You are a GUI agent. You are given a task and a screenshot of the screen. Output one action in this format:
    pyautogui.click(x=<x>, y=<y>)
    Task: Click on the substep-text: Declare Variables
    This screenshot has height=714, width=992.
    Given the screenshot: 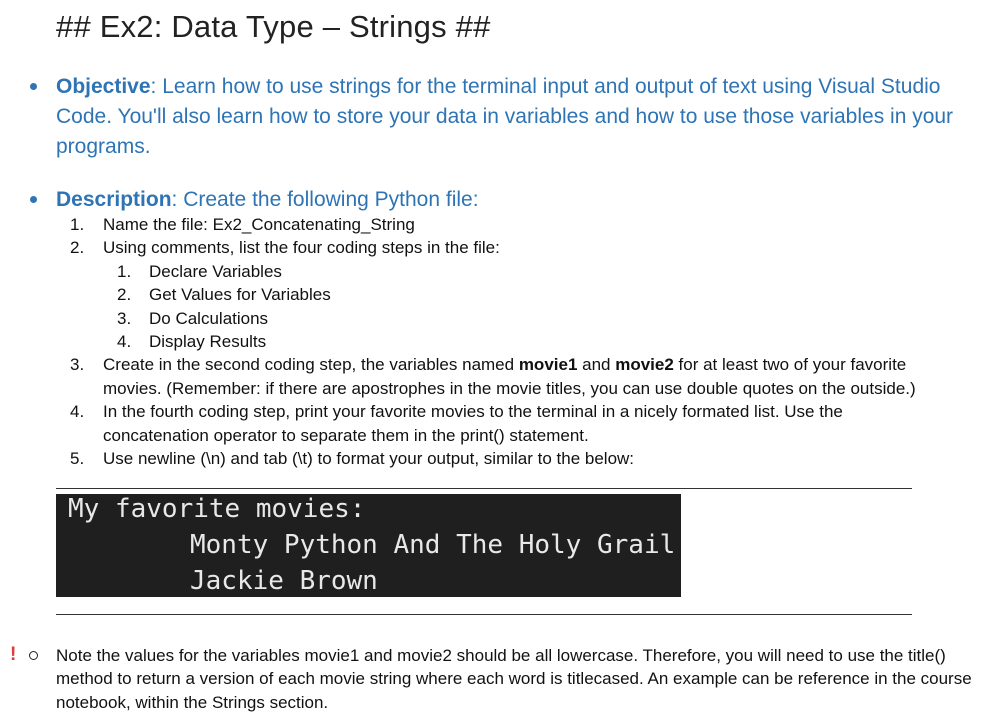 What is the action you would take?
    pyautogui.click(x=215, y=271)
    